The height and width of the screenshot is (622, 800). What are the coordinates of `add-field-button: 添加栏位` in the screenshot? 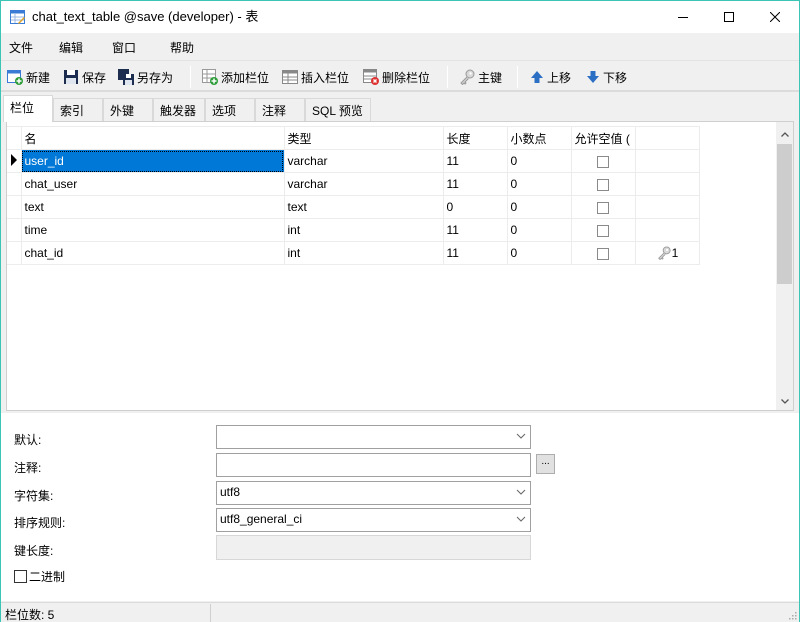 It's located at (235, 77).